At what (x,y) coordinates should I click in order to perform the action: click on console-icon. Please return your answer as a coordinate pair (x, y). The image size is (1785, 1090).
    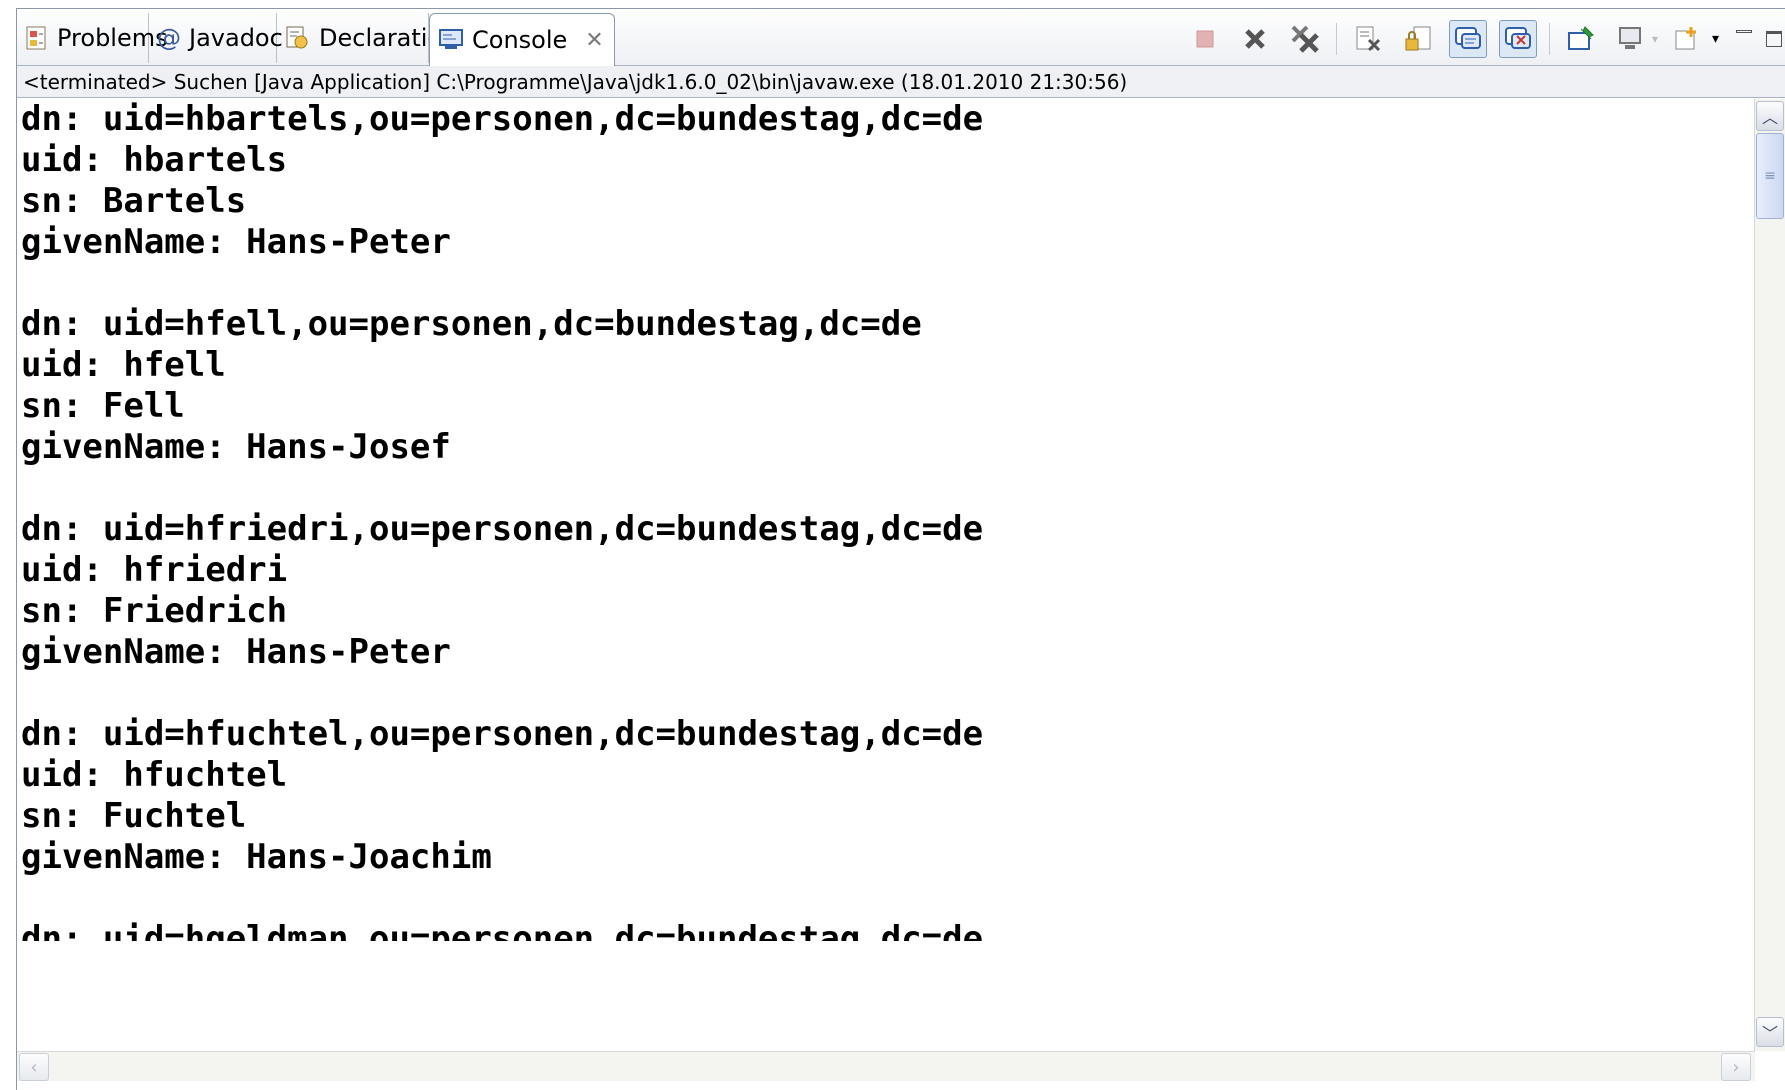
    Looking at the image, I should click on (451, 40).